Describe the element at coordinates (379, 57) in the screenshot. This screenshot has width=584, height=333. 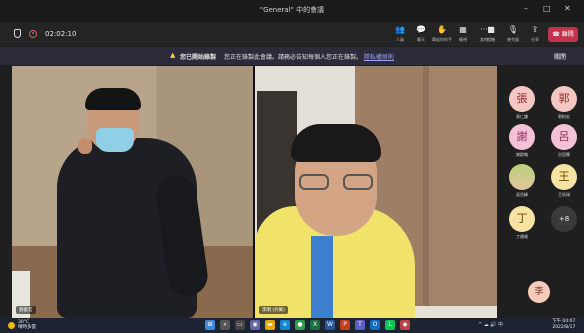
I see `privacy-link: 隱私權原則` at that location.